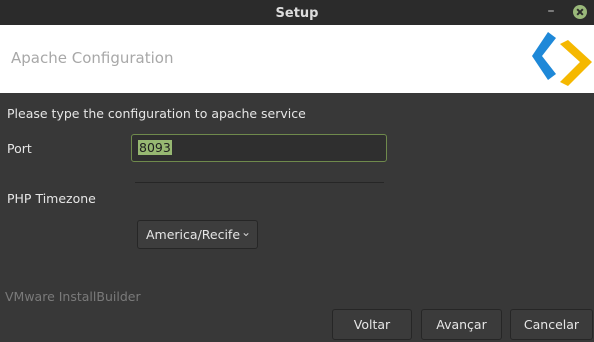  Describe the element at coordinates (193, 234) in the screenshot. I see `timezone-value: America/Recife` at that location.